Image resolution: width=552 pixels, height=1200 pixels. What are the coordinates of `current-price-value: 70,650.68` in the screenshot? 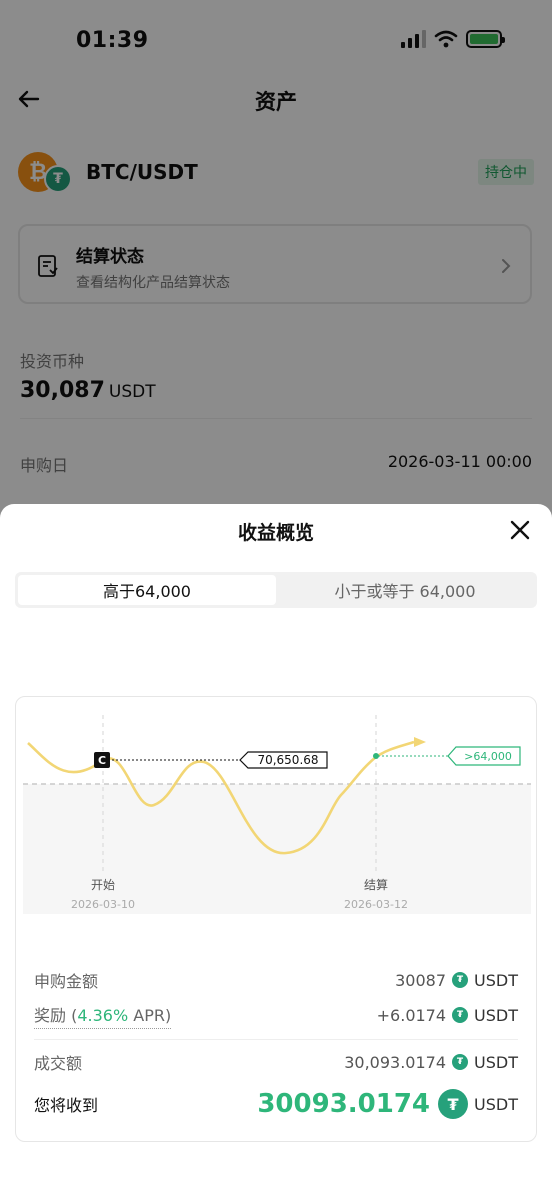 It's located at (287, 760).